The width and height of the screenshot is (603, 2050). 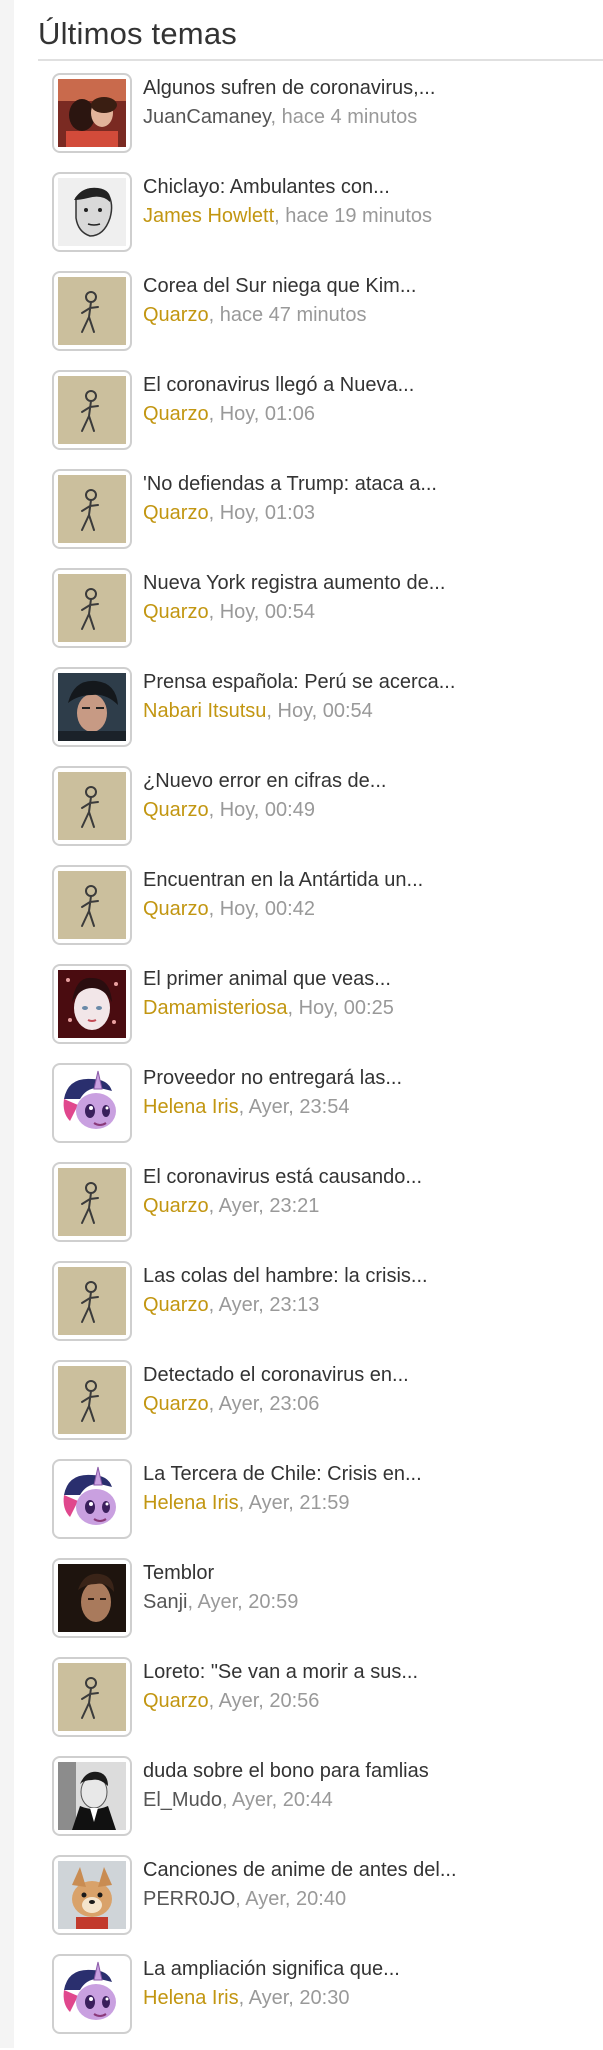 What do you see at coordinates (165, 1602) in the screenshot?
I see `author-link: Sanji` at bounding box center [165, 1602].